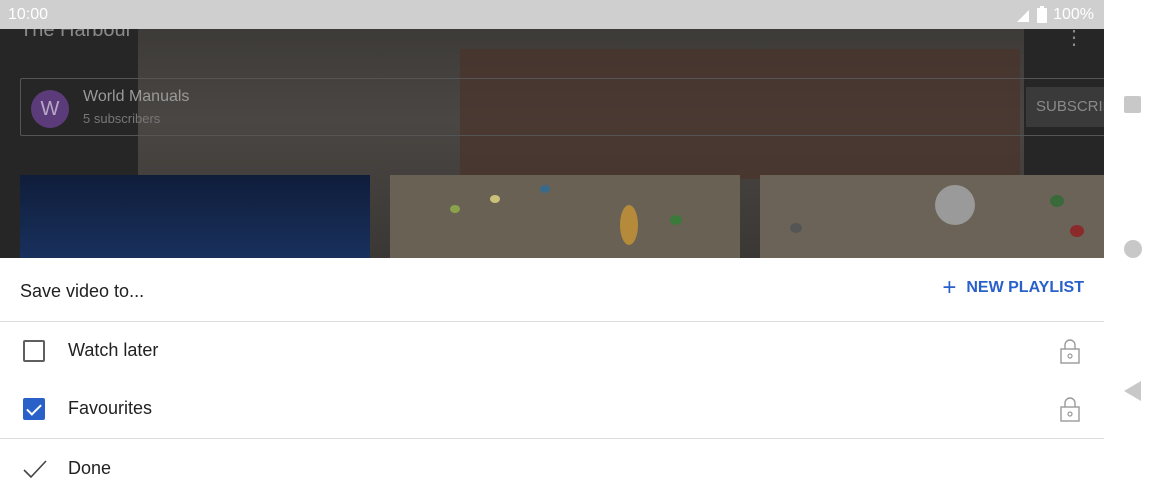 The image size is (1162, 498). I want to click on playlist-label: Favourites, so click(110, 408).